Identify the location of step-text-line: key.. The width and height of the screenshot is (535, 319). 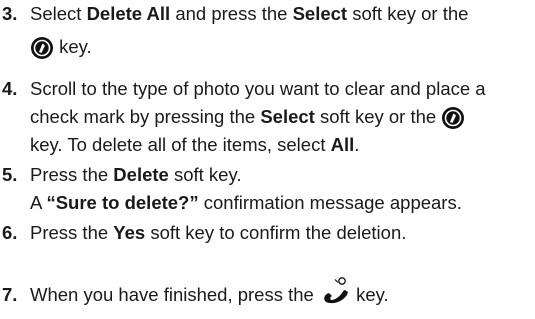
(61, 47).